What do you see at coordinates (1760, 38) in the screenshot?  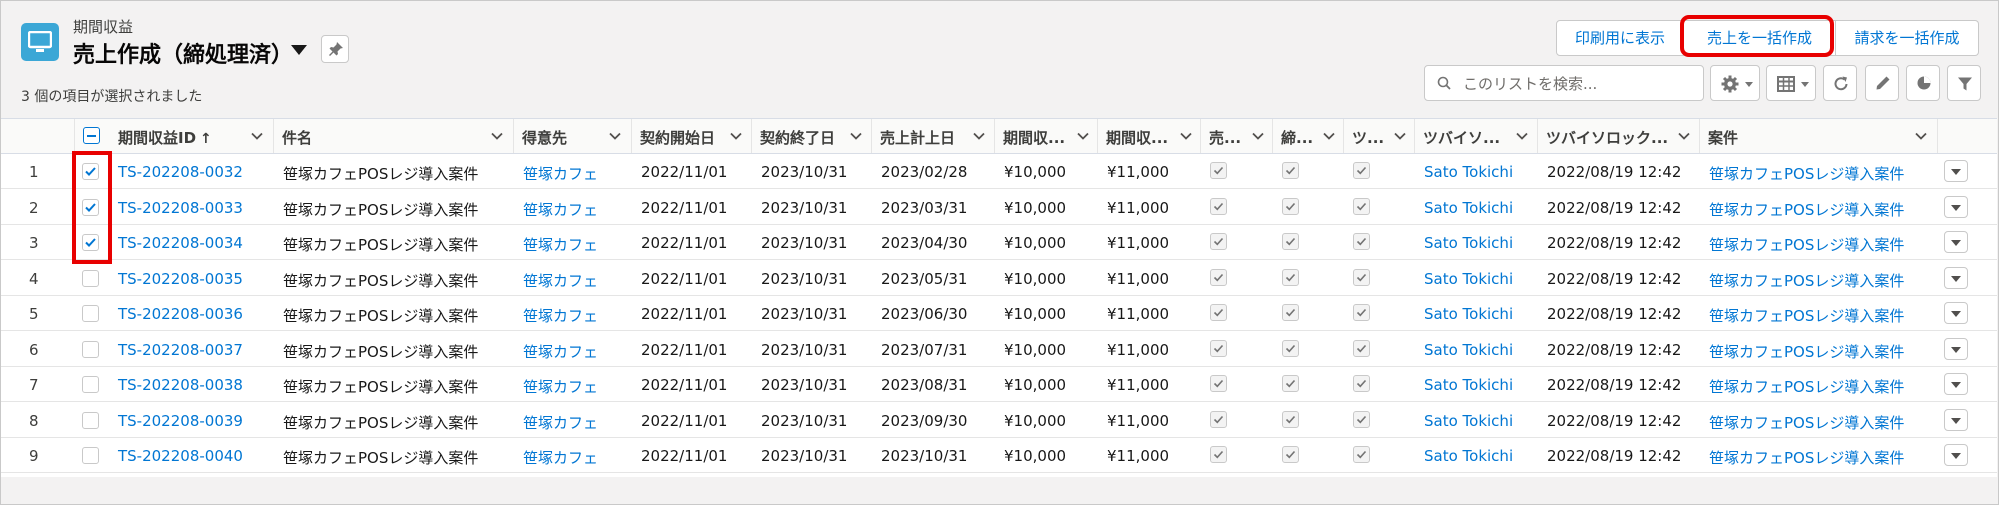 I see `create-sales-bulk-button: 売上を一括作成` at bounding box center [1760, 38].